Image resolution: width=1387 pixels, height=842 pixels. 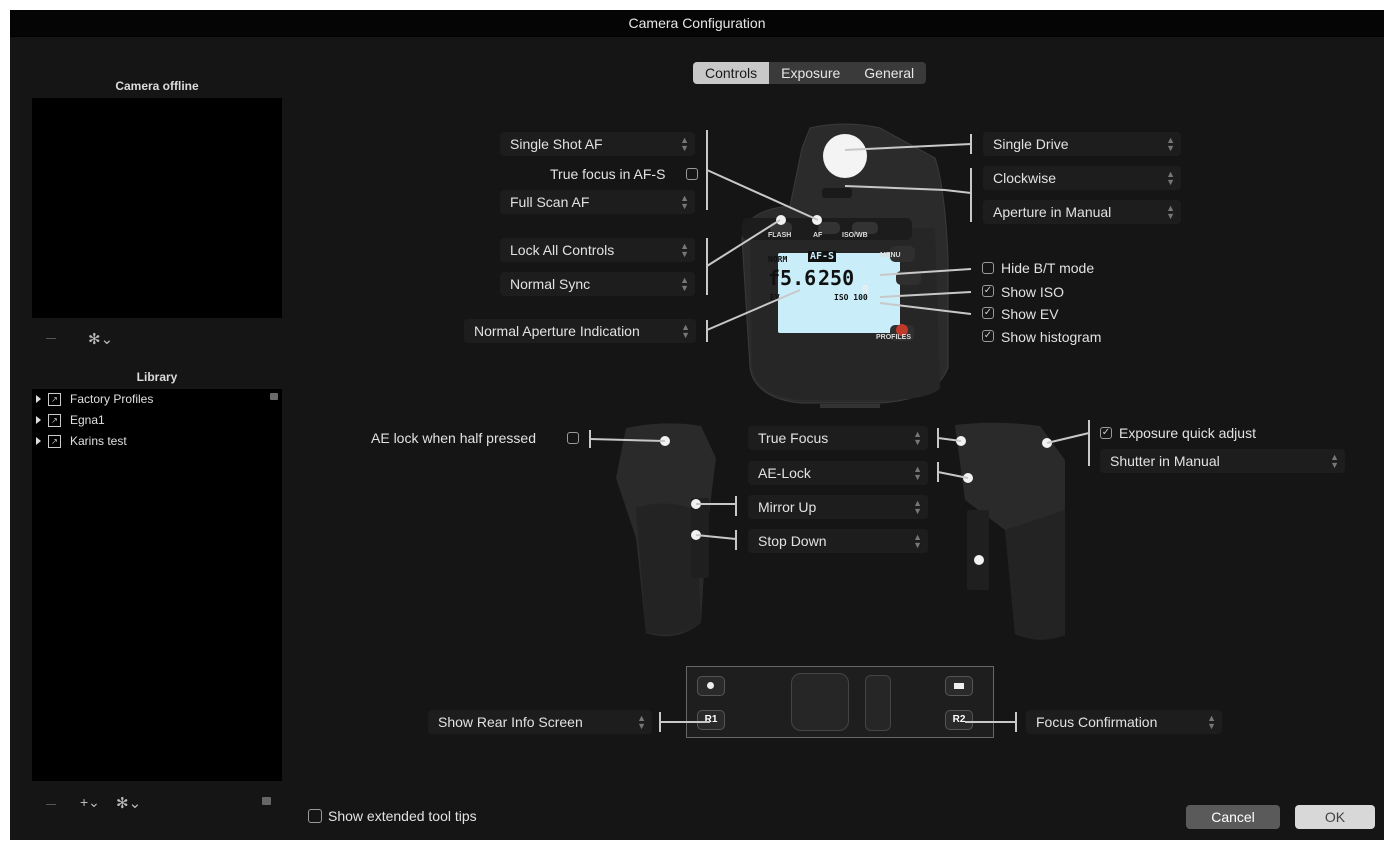 I want to click on ok-button: OK, so click(x=1335, y=817).